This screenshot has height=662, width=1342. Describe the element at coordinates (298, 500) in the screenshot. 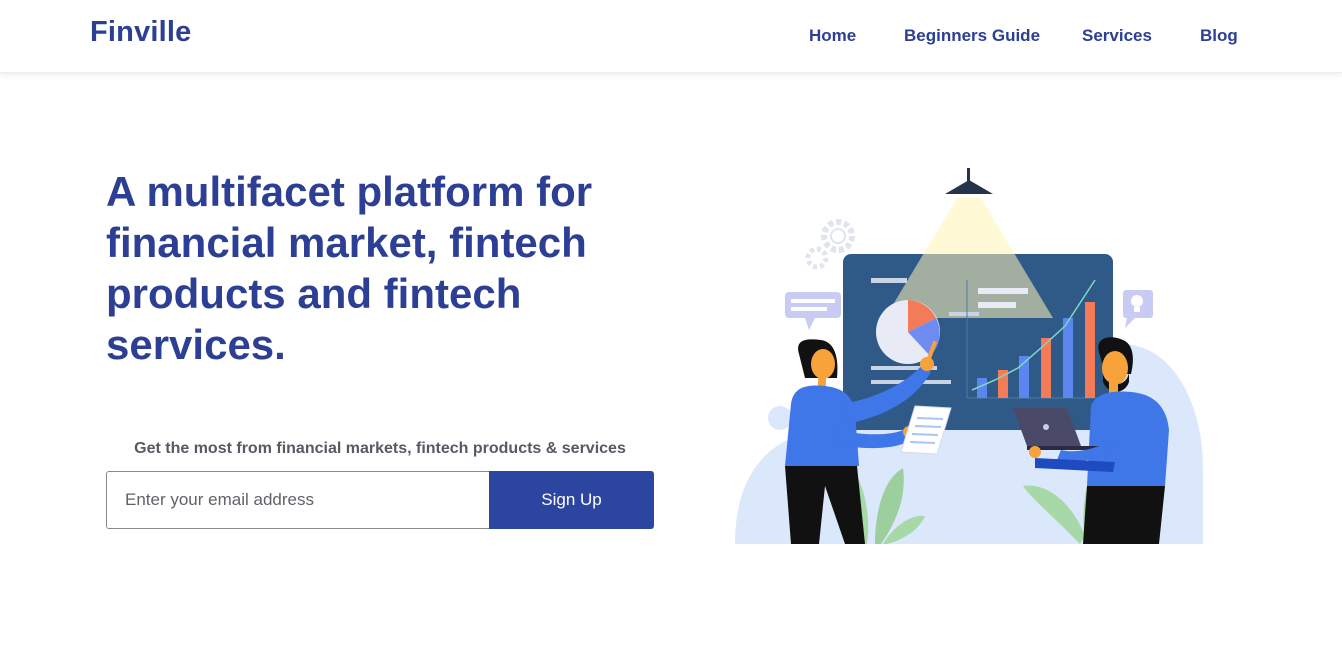

I see `email-input` at that location.